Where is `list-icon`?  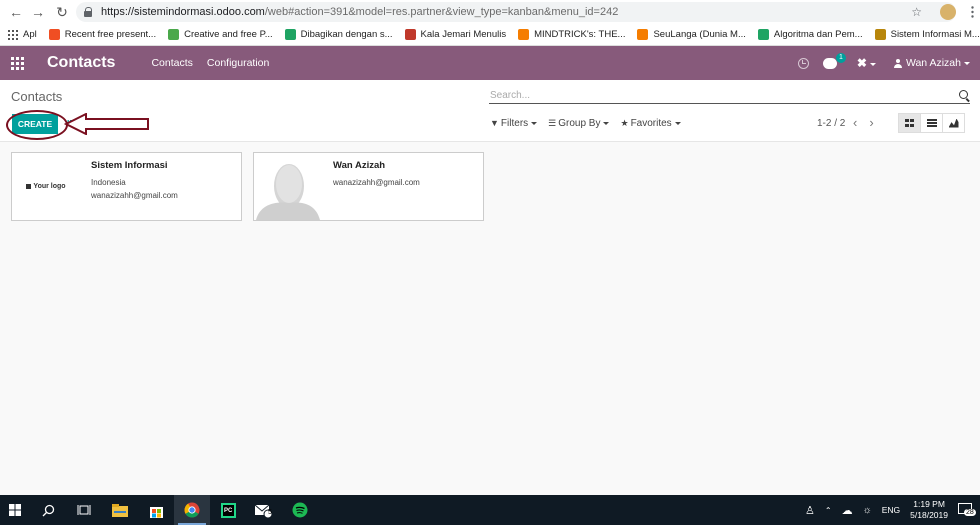 list-icon is located at coordinates (931, 123).